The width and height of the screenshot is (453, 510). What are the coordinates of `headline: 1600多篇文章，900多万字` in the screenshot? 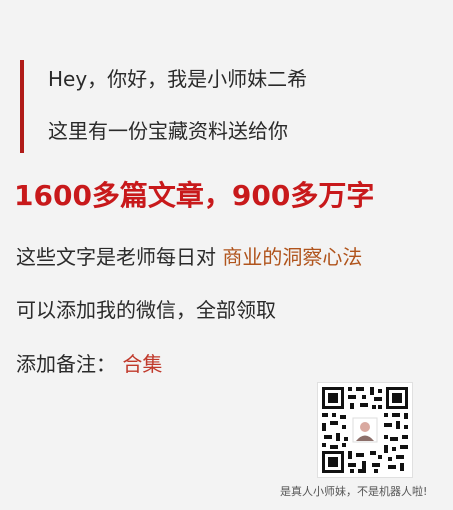 It's located at (194, 195).